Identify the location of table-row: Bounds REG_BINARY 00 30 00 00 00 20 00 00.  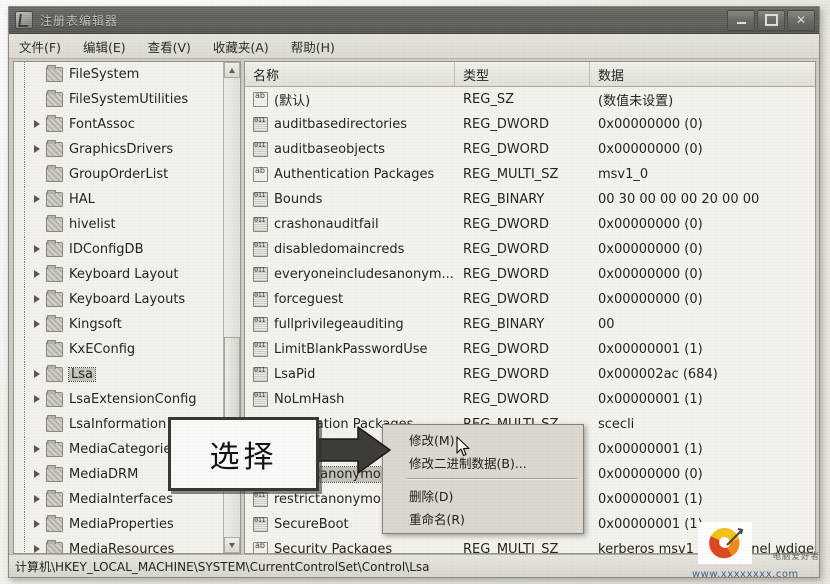
(530, 199).